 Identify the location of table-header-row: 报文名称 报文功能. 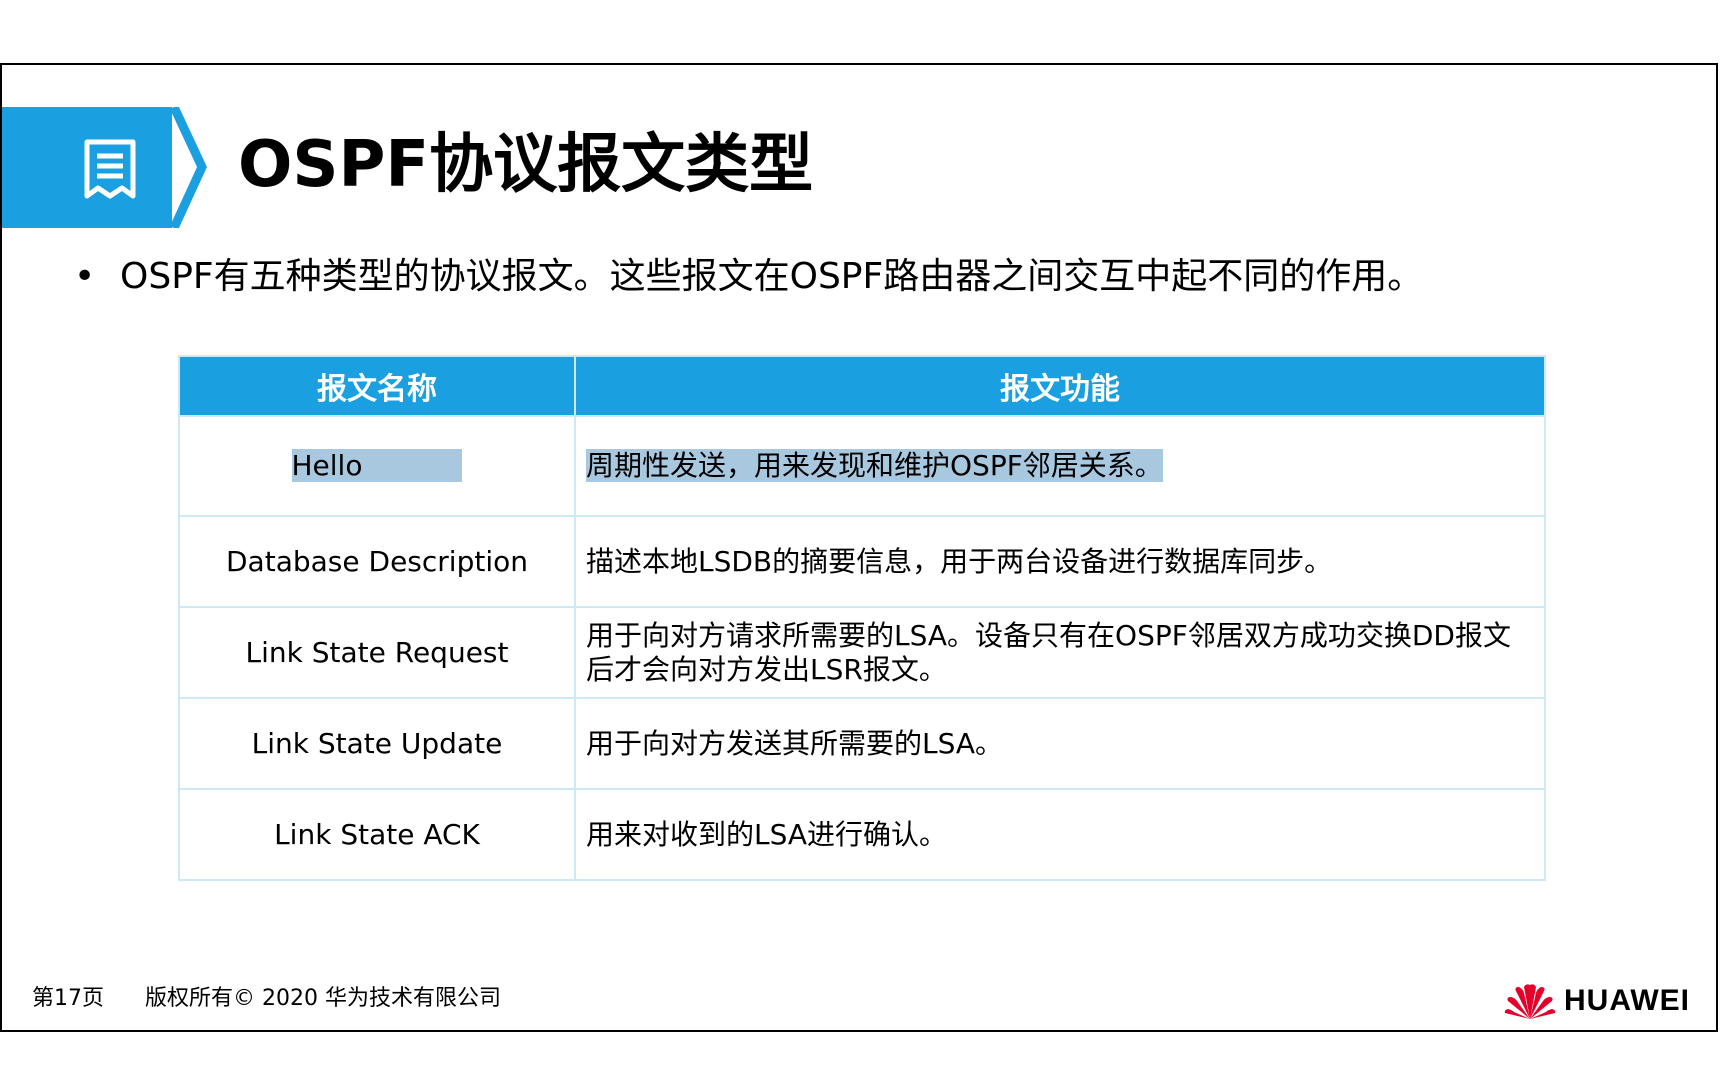
(862, 386).